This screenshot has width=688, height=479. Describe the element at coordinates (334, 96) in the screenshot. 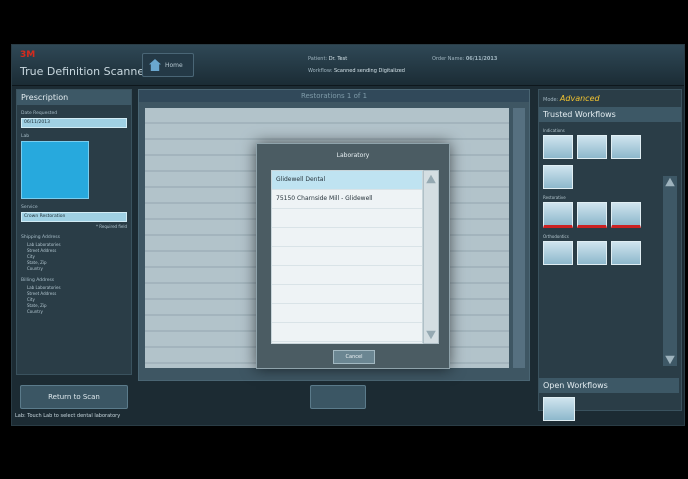

I see `restoration-title: Restorations 1 of 1` at that location.